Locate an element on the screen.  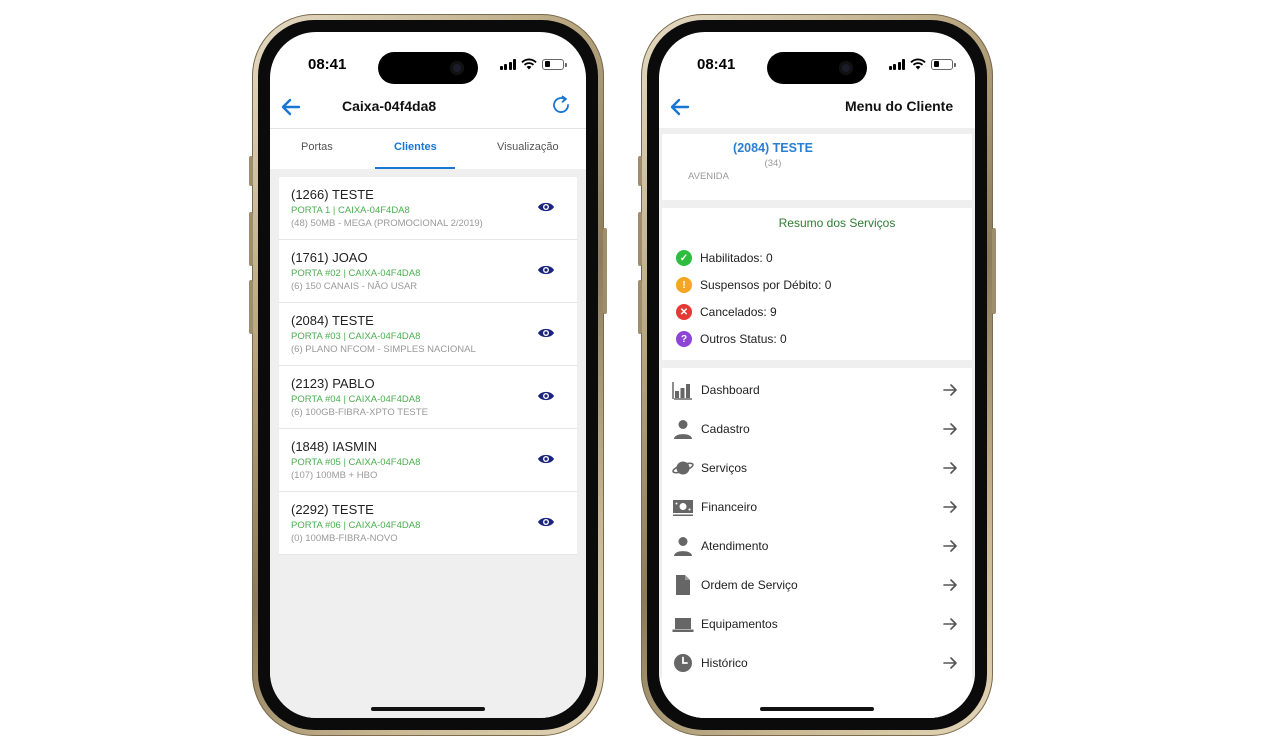
stat-label: Cancelados: 9 is located at coordinates (738, 312).